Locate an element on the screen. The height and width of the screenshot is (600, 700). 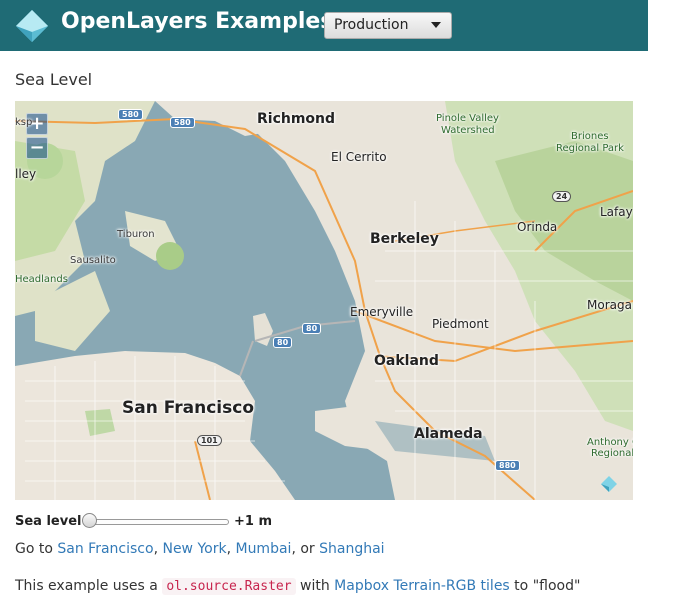
sea-level-max-label: +1 m is located at coordinates (253, 521).